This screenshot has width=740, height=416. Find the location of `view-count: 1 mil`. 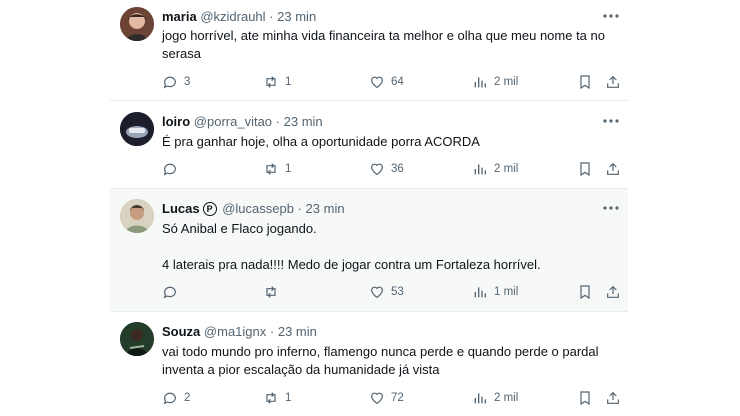

view-count: 1 mil is located at coordinates (506, 292).